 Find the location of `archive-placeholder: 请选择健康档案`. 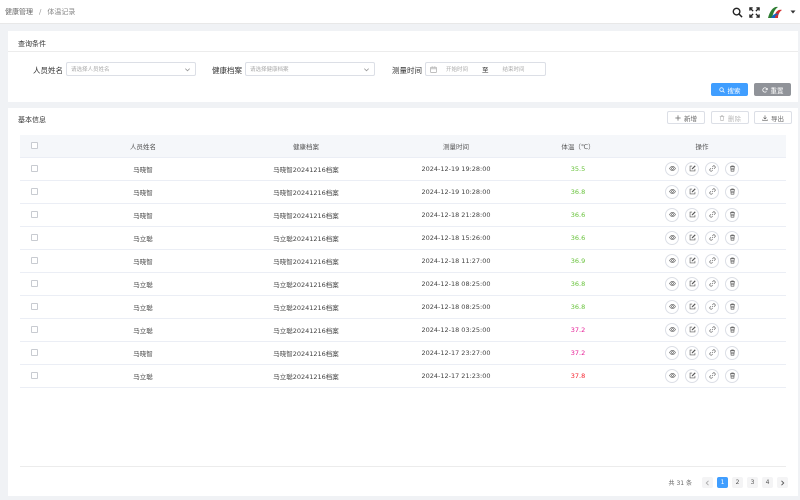

archive-placeholder: 请选择健康档案 is located at coordinates (269, 70).